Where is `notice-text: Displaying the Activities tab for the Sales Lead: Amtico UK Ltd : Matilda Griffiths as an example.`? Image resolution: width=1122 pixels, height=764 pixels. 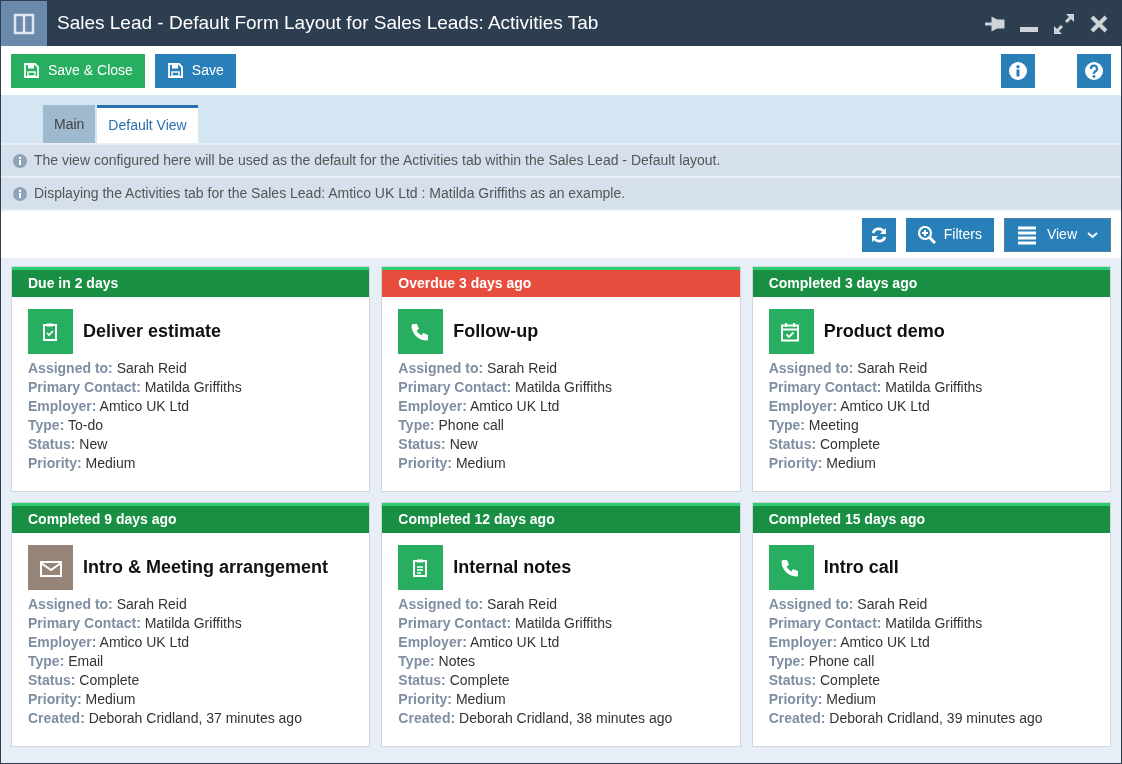 notice-text: Displaying the Activities tab for the Sales Lead: Amtico UK Ltd : Matilda Griffiths as an example. is located at coordinates (330, 193).